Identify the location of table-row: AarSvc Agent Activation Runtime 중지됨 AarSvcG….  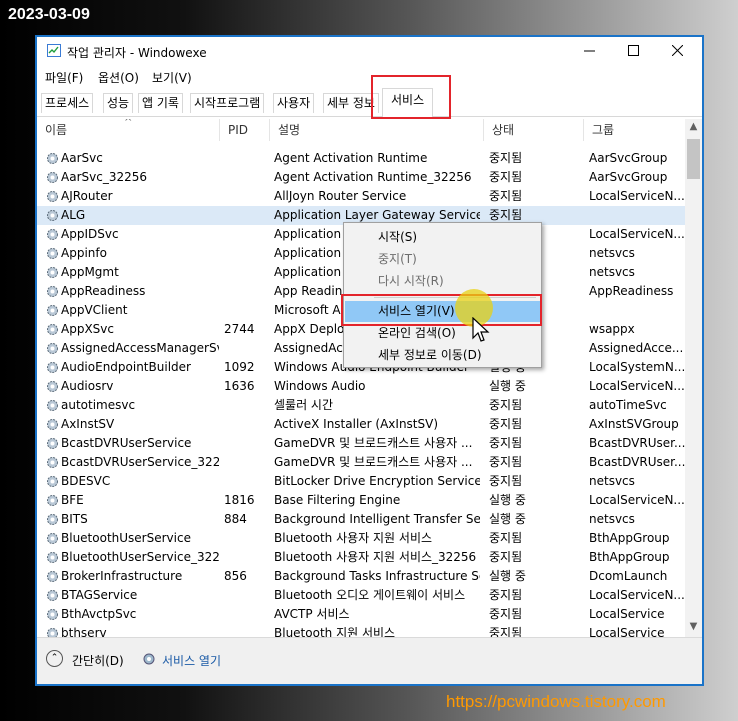
(362, 158).